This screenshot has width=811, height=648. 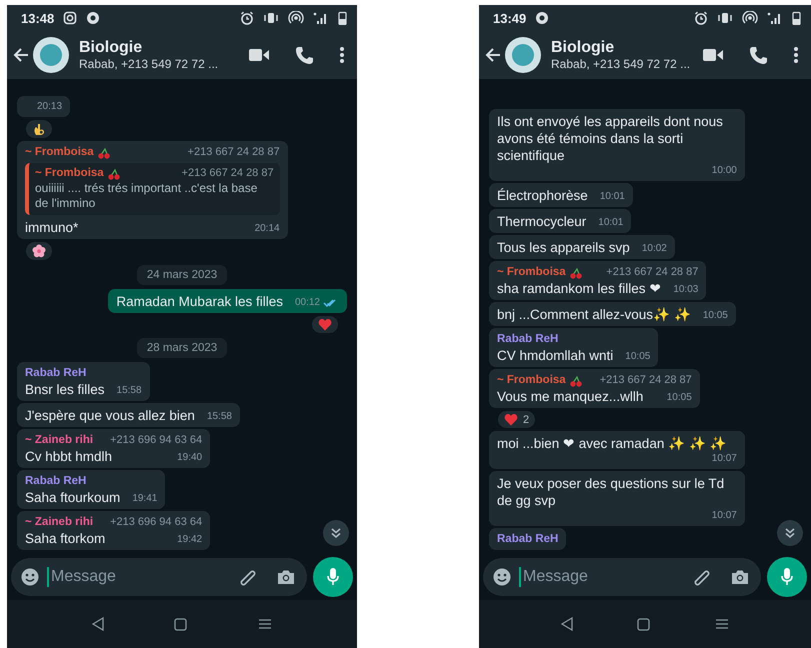 I want to click on clock: 13:49, so click(x=509, y=18).